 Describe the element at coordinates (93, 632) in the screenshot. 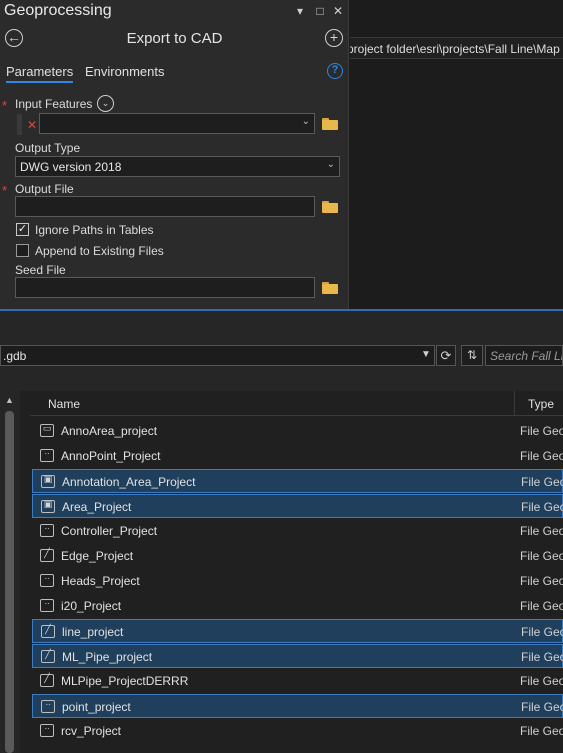

I see `item-name: line_project` at that location.